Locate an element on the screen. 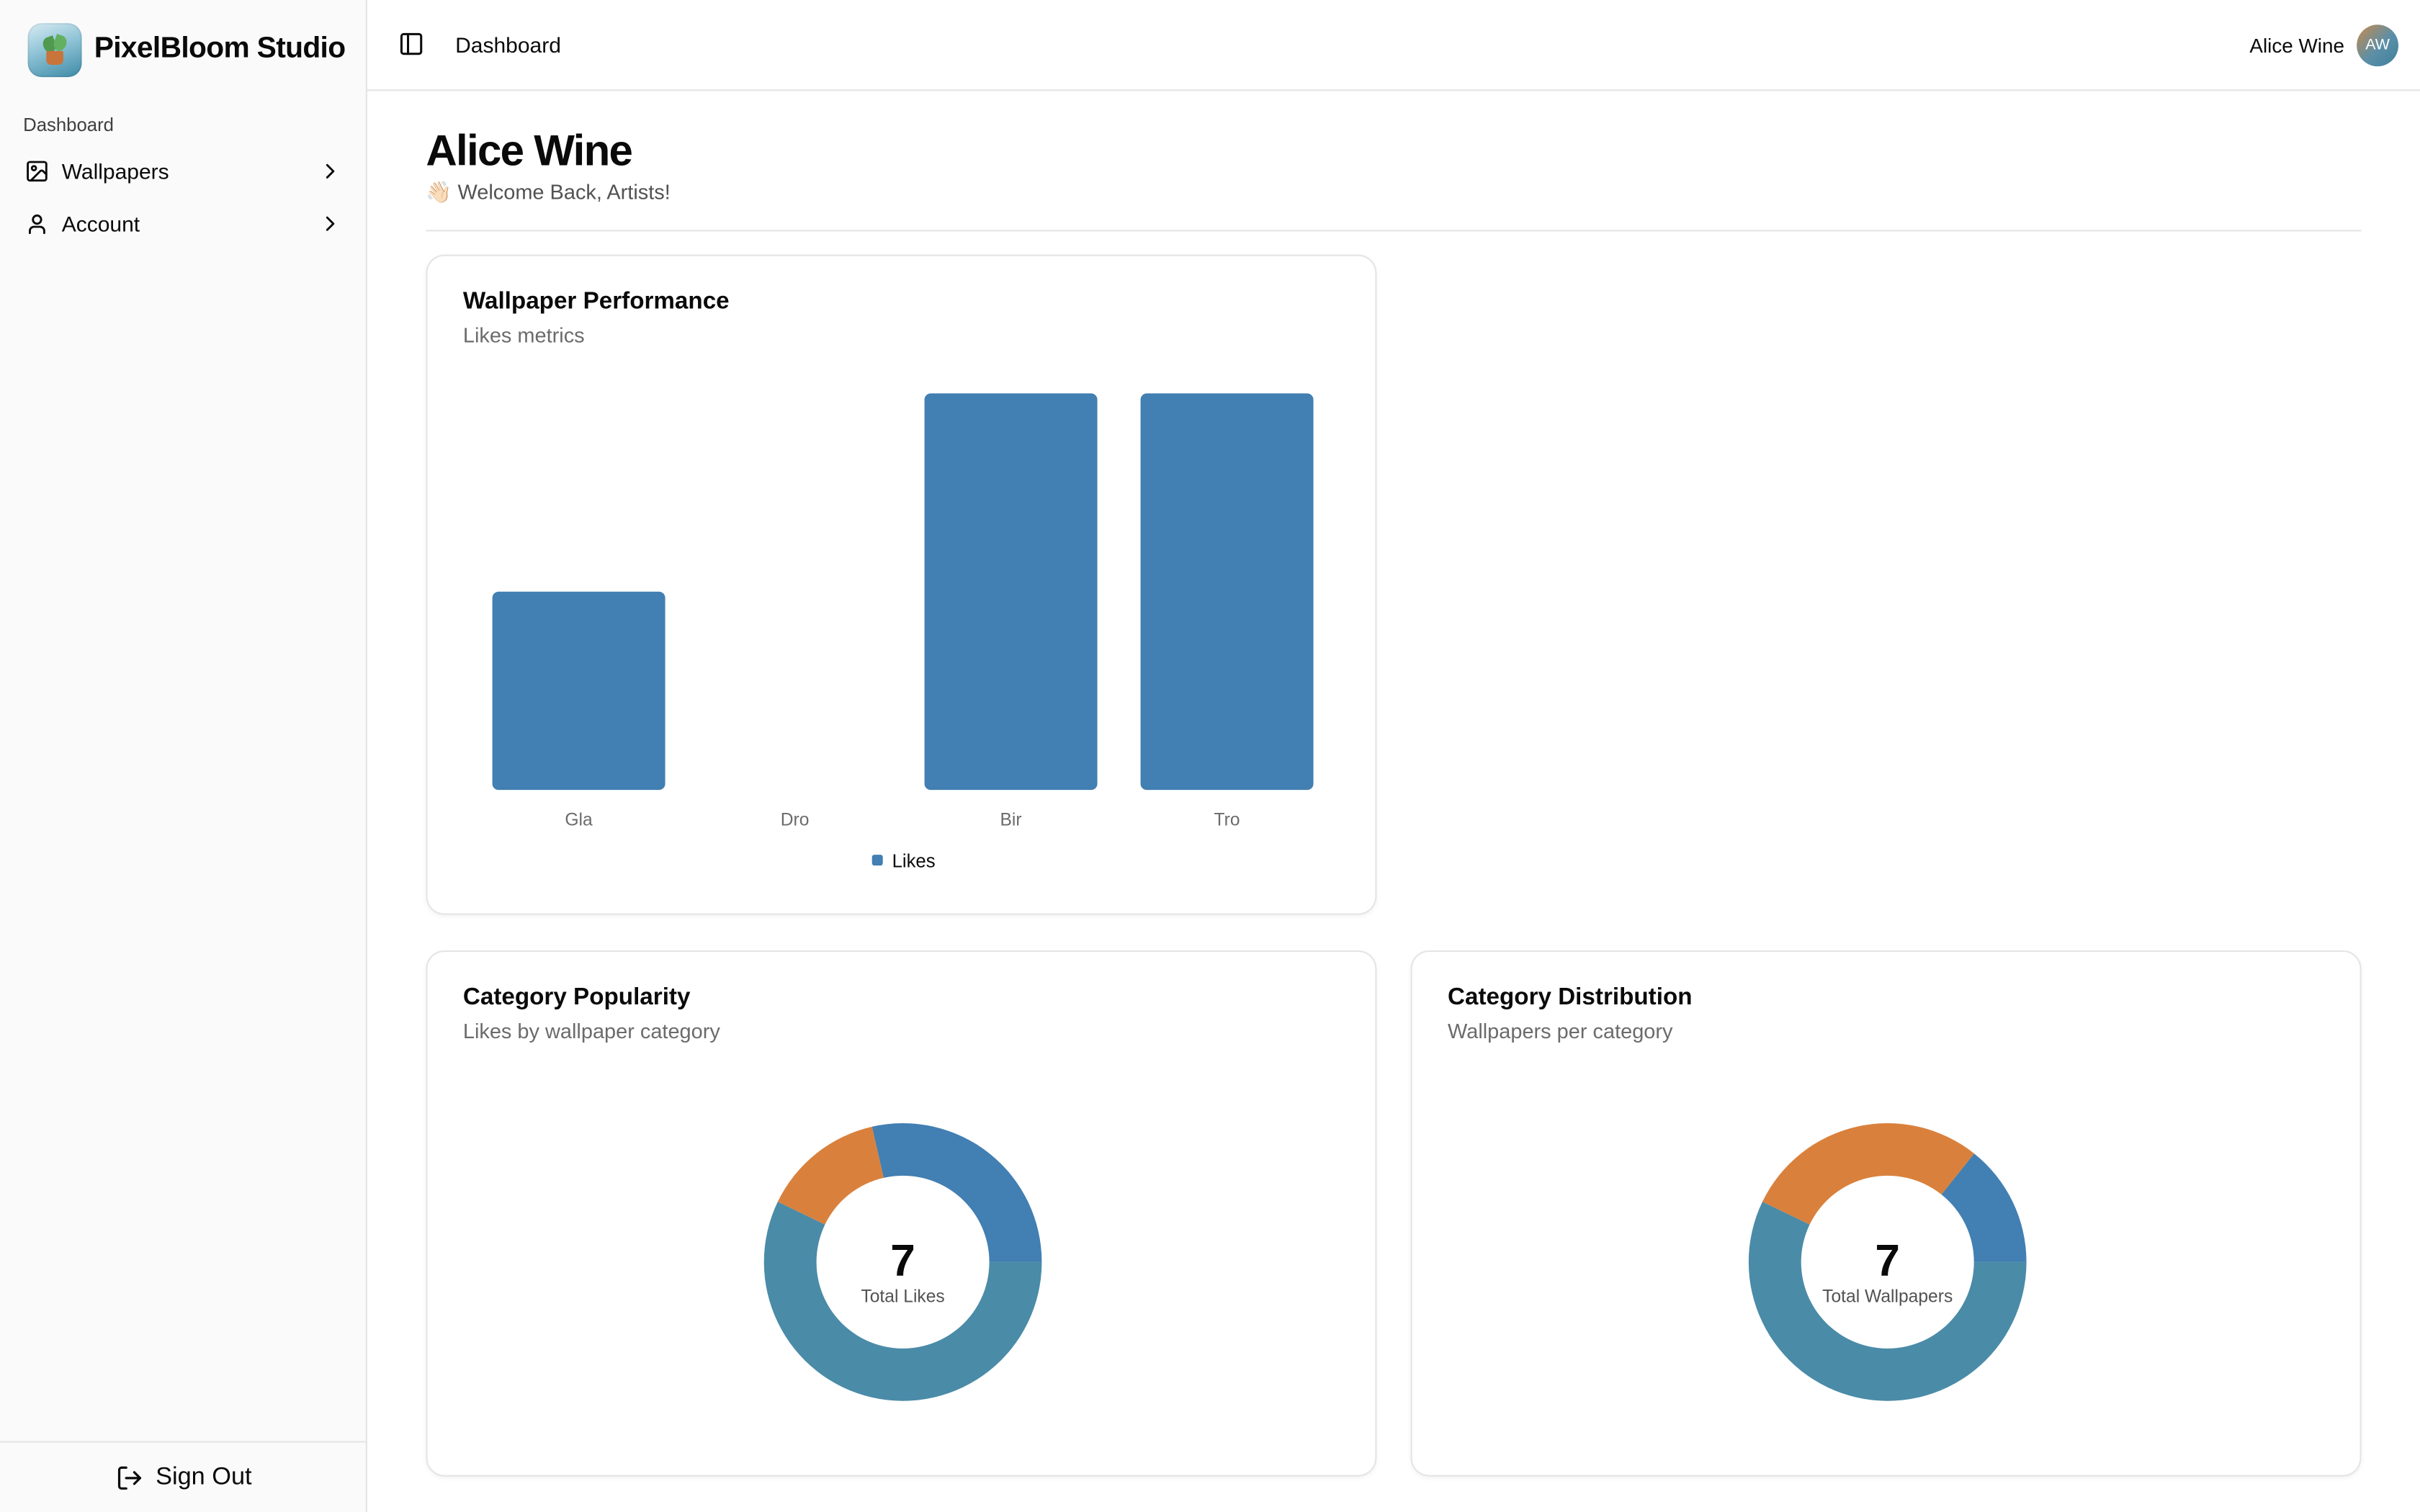 Image resolution: width=2420 pixels, height=1512 pixels. x-tick-label: Tro is located at coordinates (1227, 819).